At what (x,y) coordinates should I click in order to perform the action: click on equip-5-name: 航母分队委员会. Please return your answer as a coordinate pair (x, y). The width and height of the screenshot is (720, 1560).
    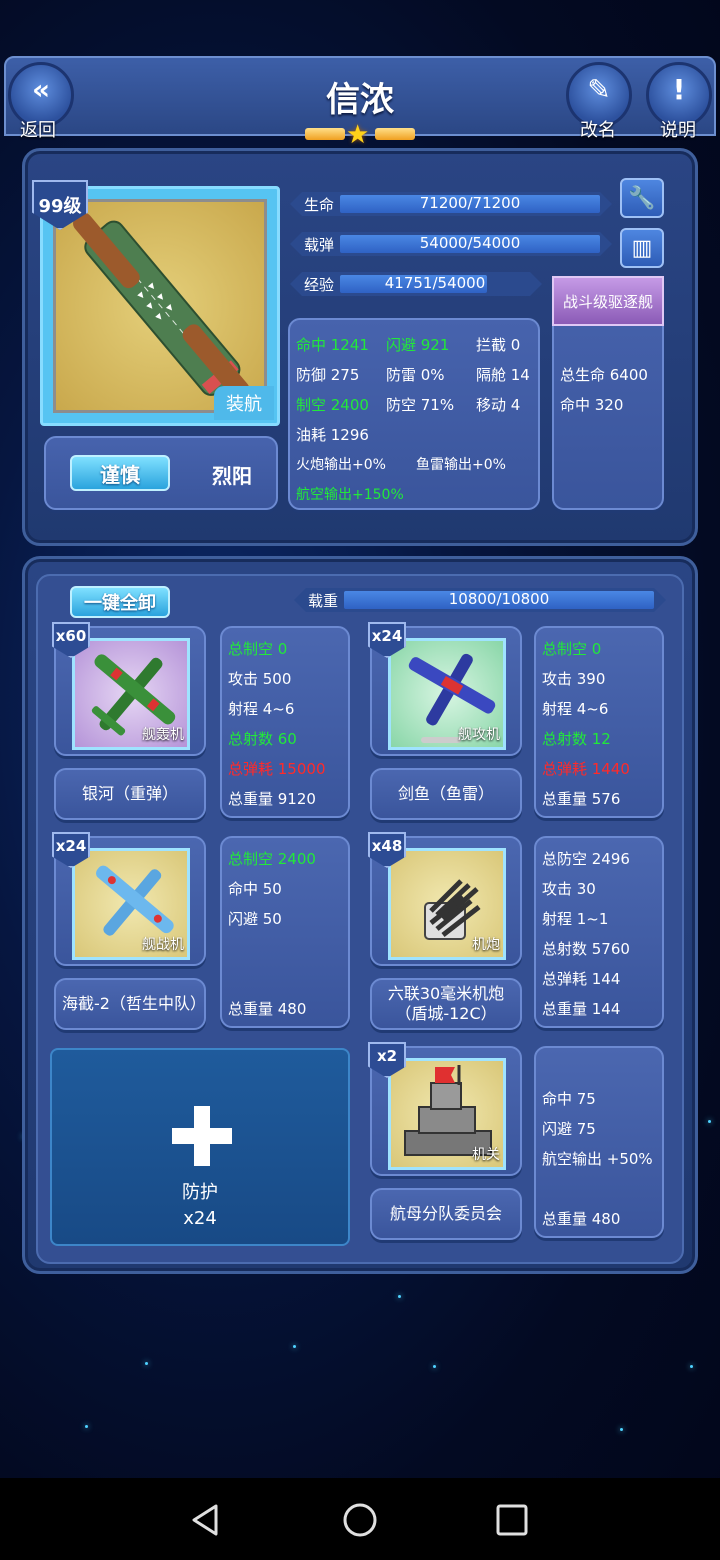
    Looking at the image, I should click on (446, 1214).